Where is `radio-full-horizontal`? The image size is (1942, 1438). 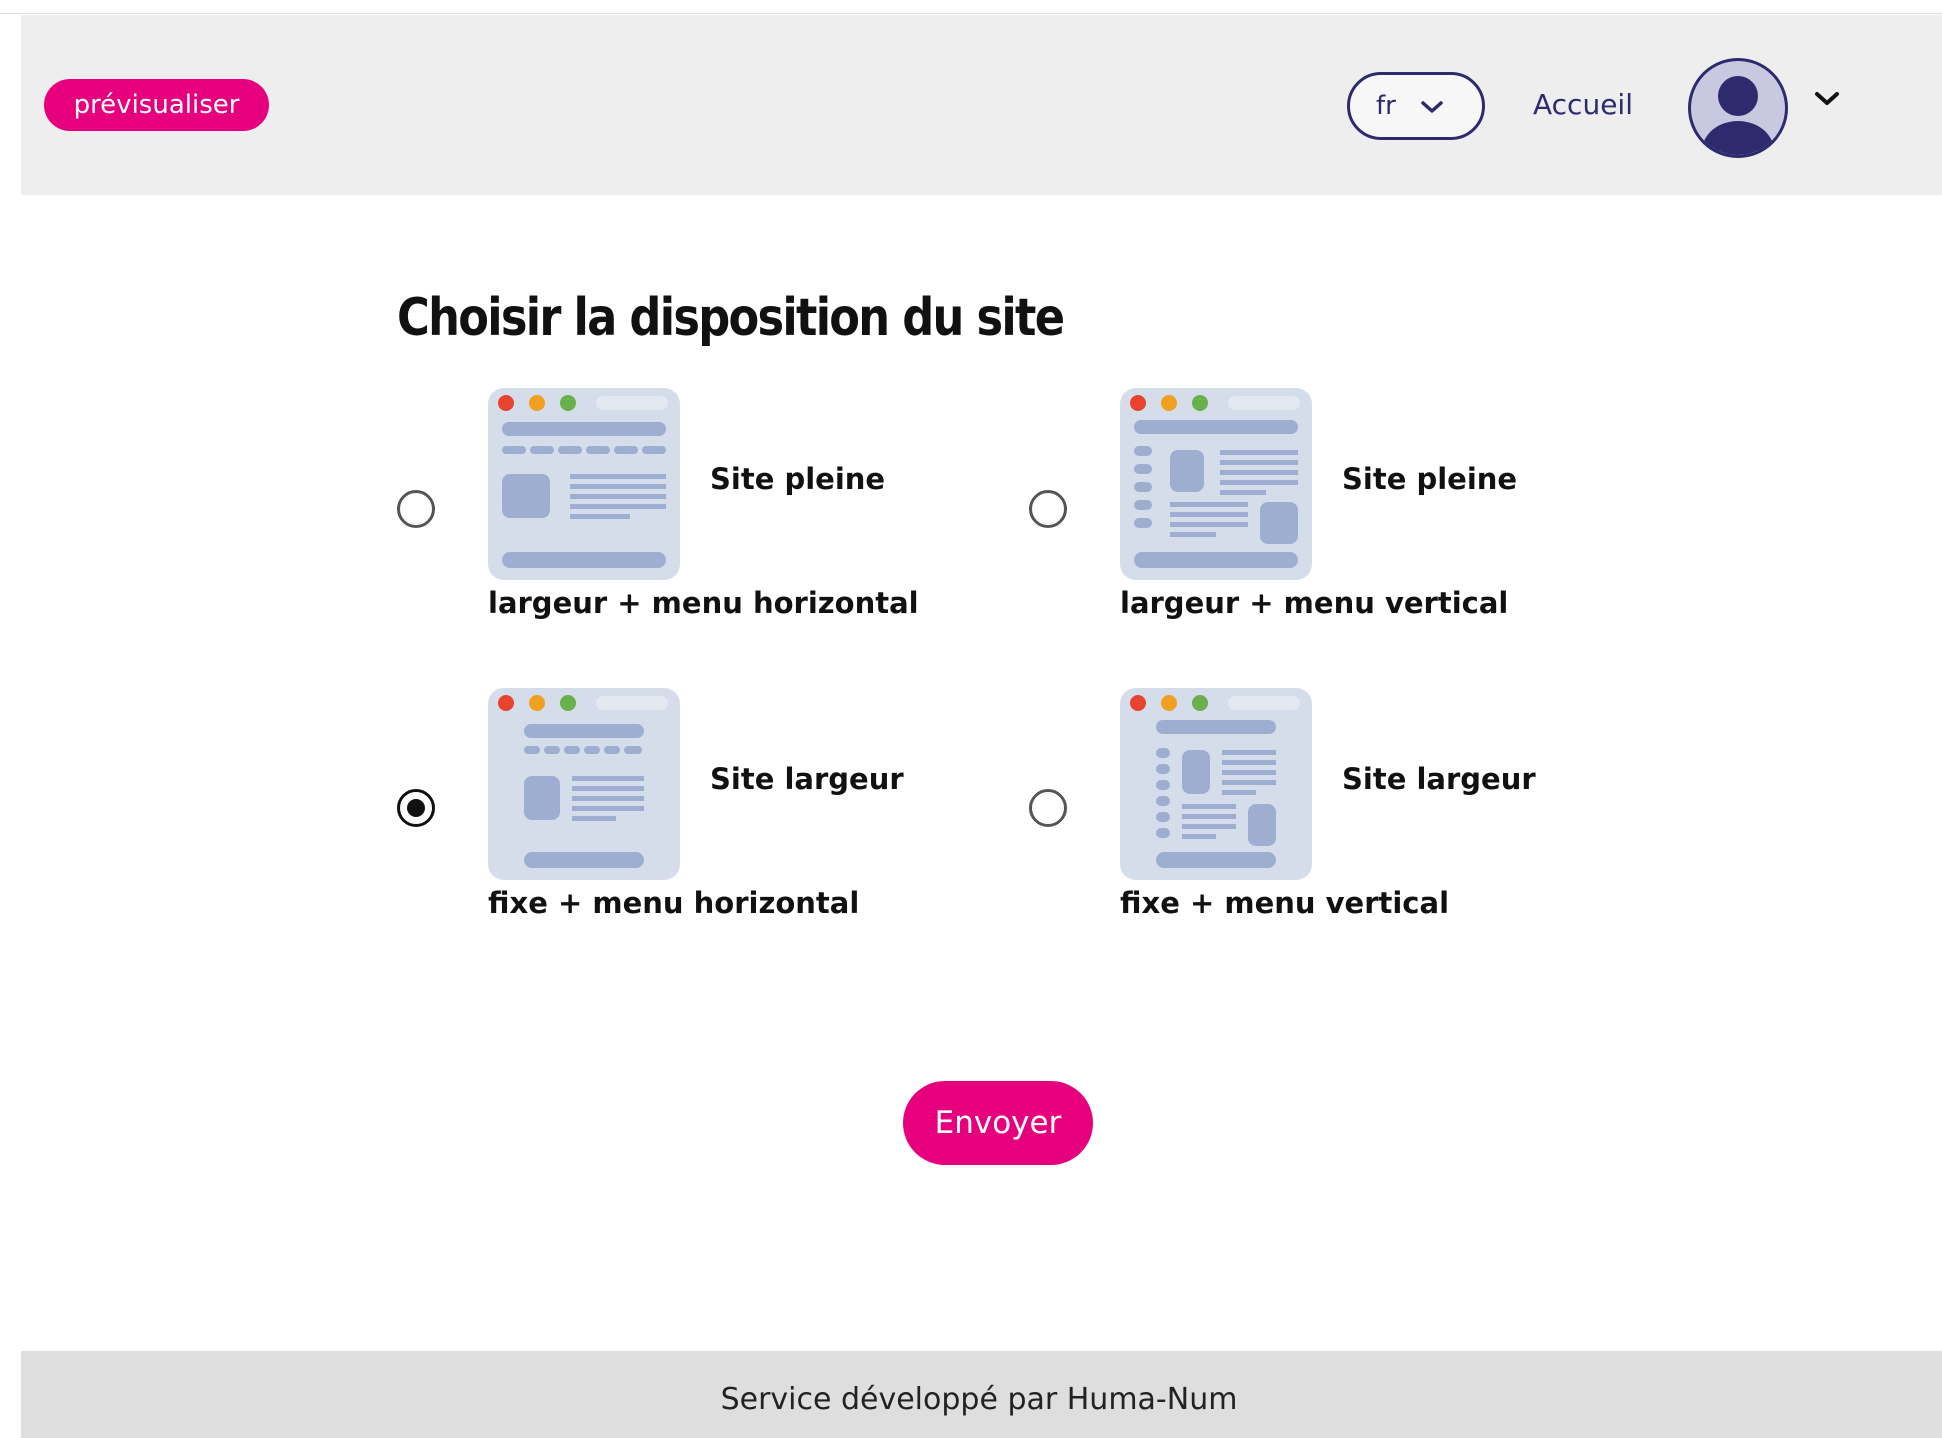
radio-full-horizontal is located at coordinates (416, 509).